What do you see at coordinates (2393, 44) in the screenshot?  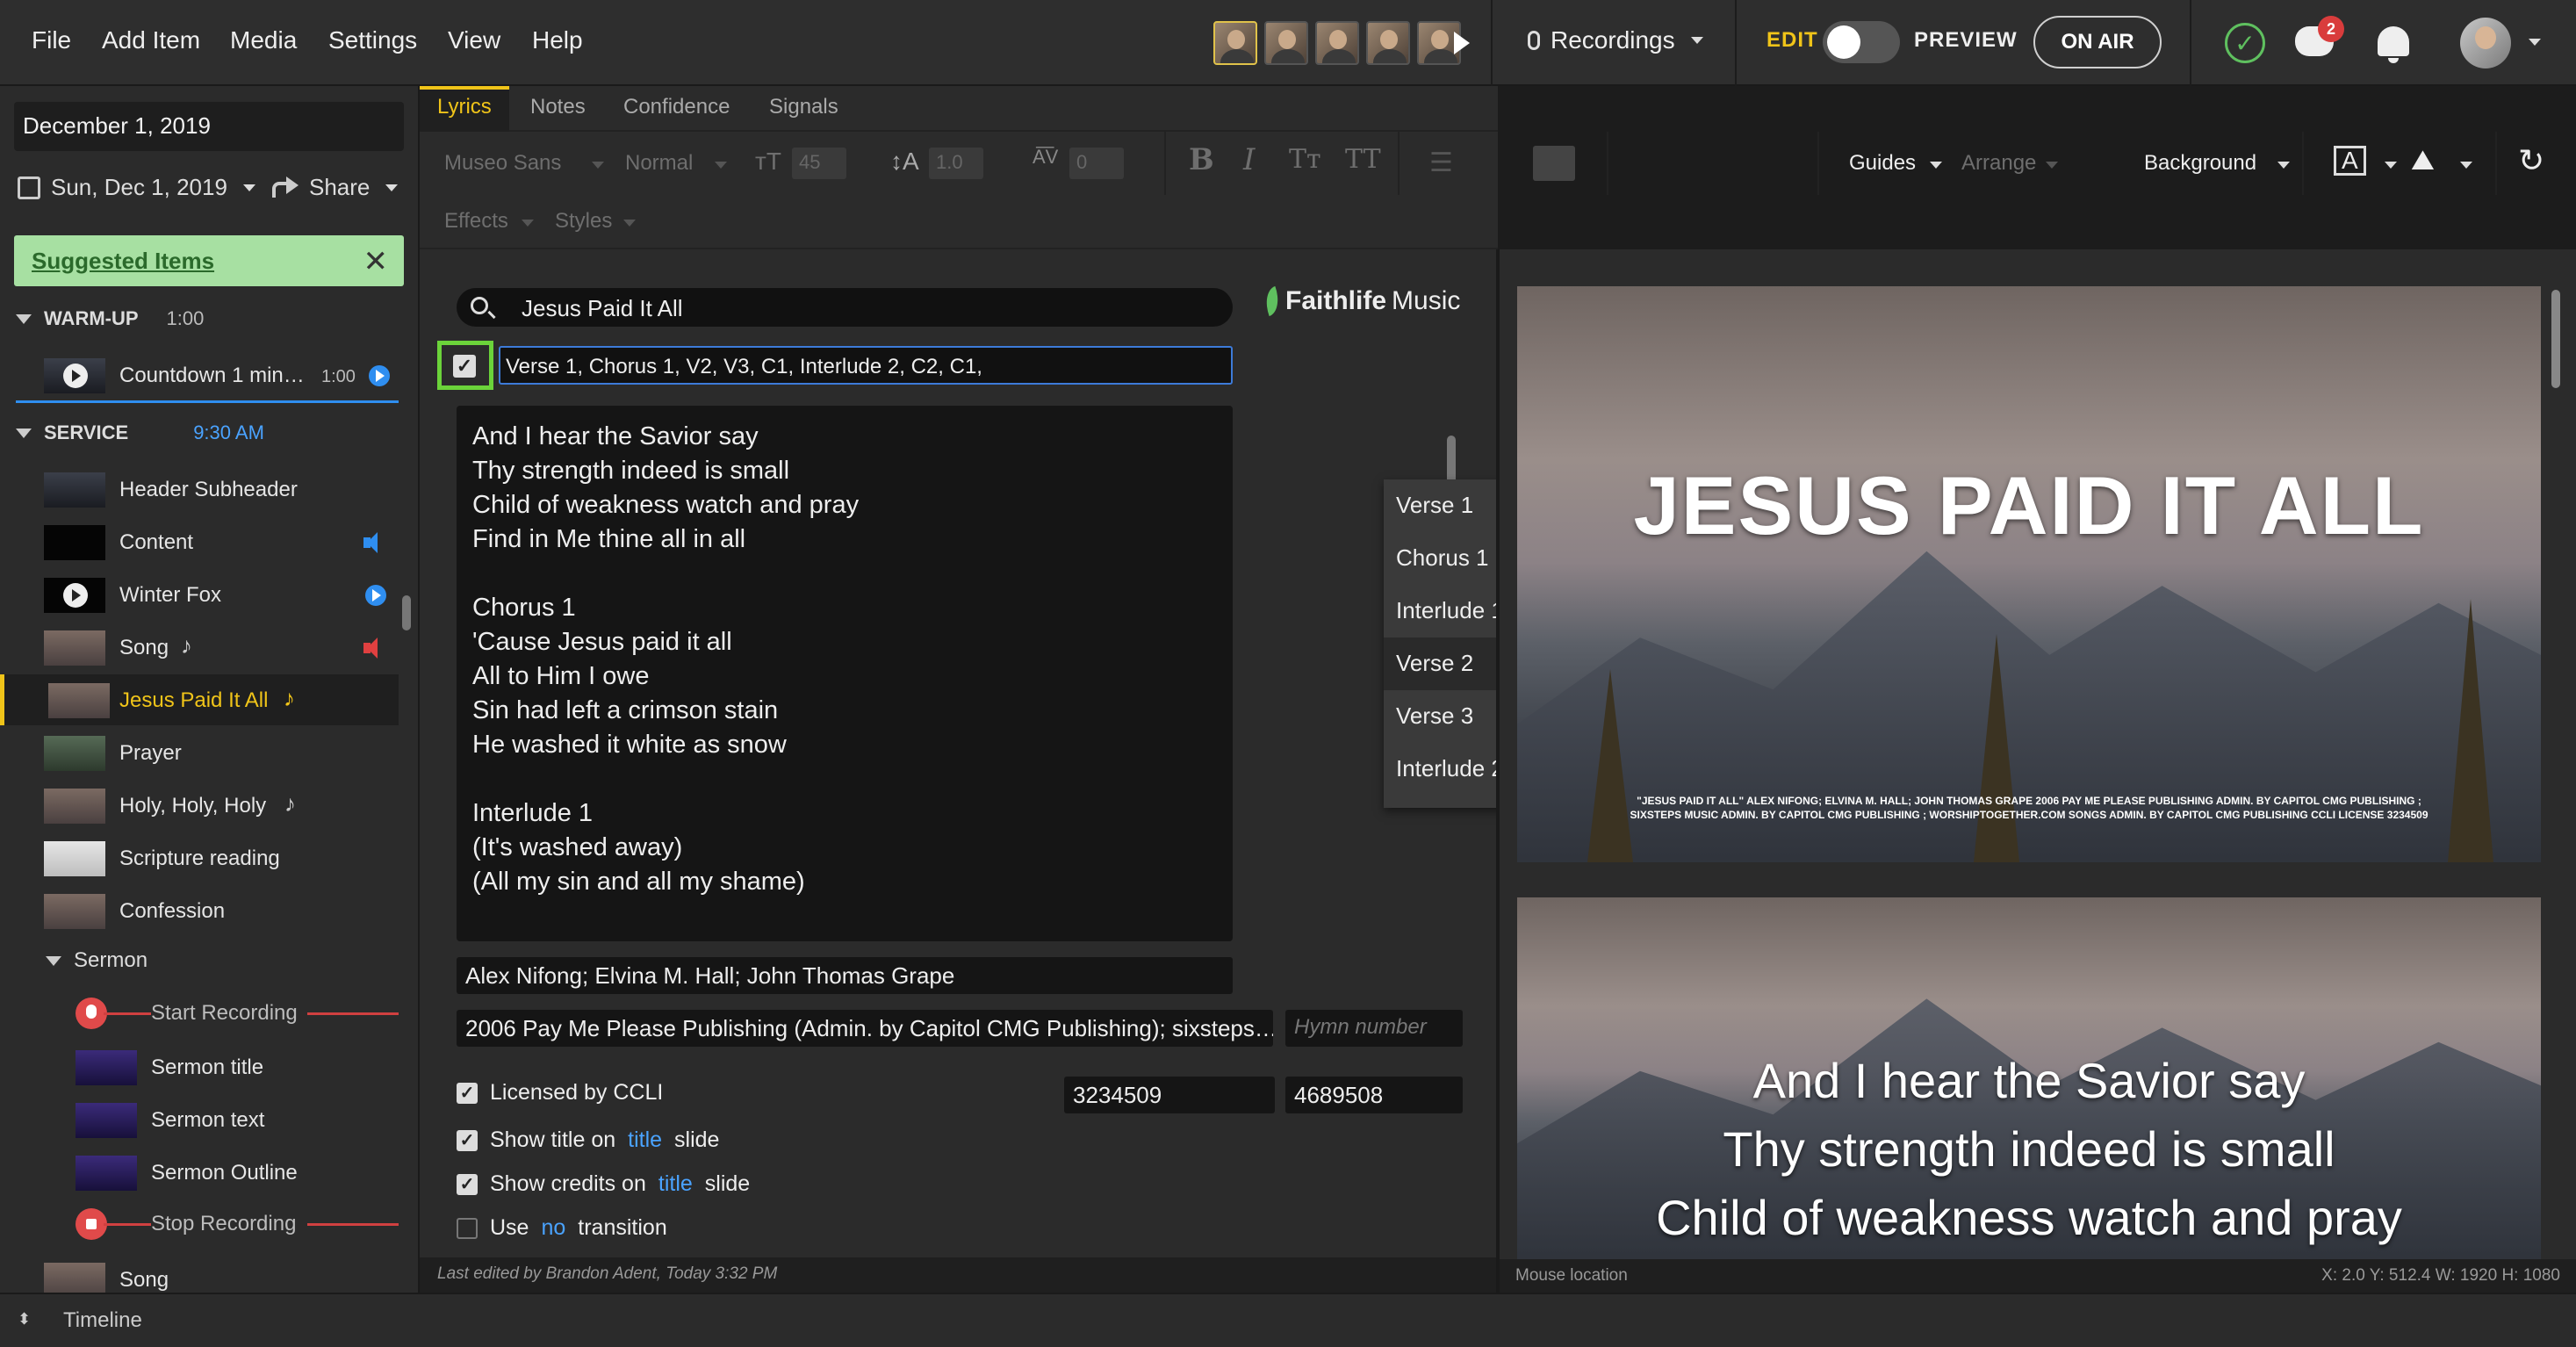 I see `bell-icon` at bounding box center [2393, 44].